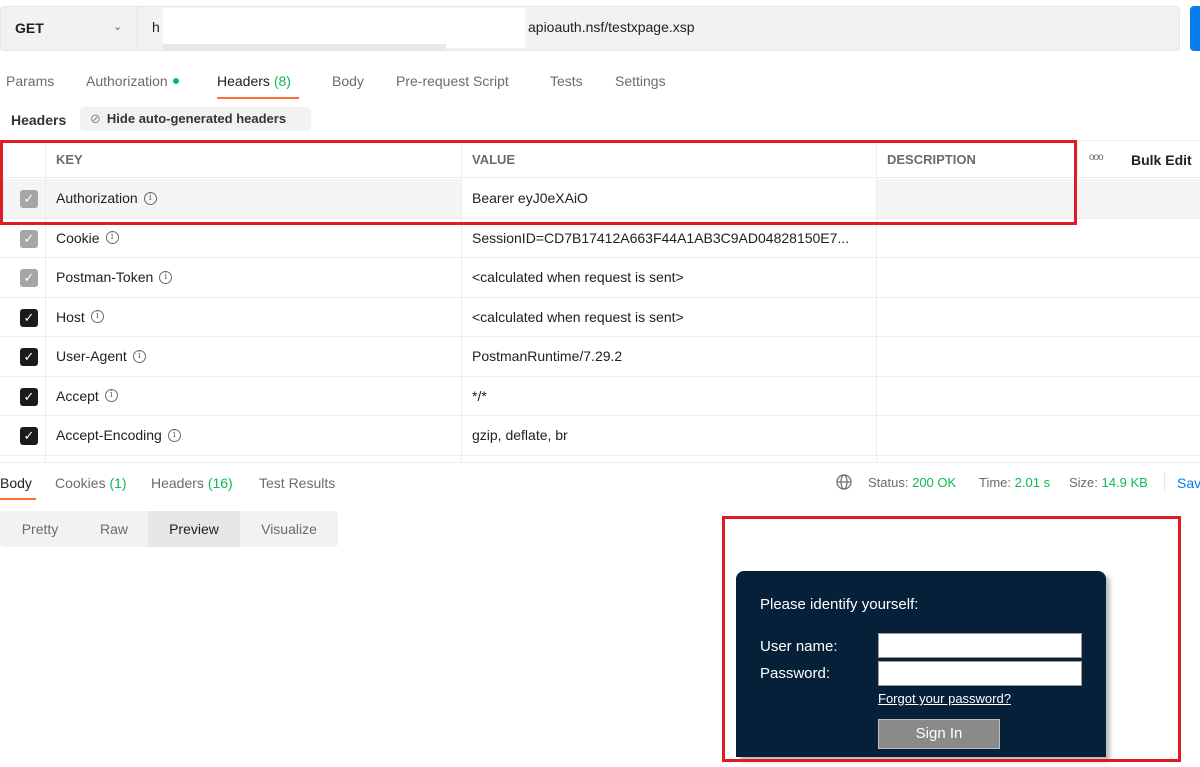 This screenshot has width=1200, height=767. I want to click on response-headers-count: (16), so click(220, 483).